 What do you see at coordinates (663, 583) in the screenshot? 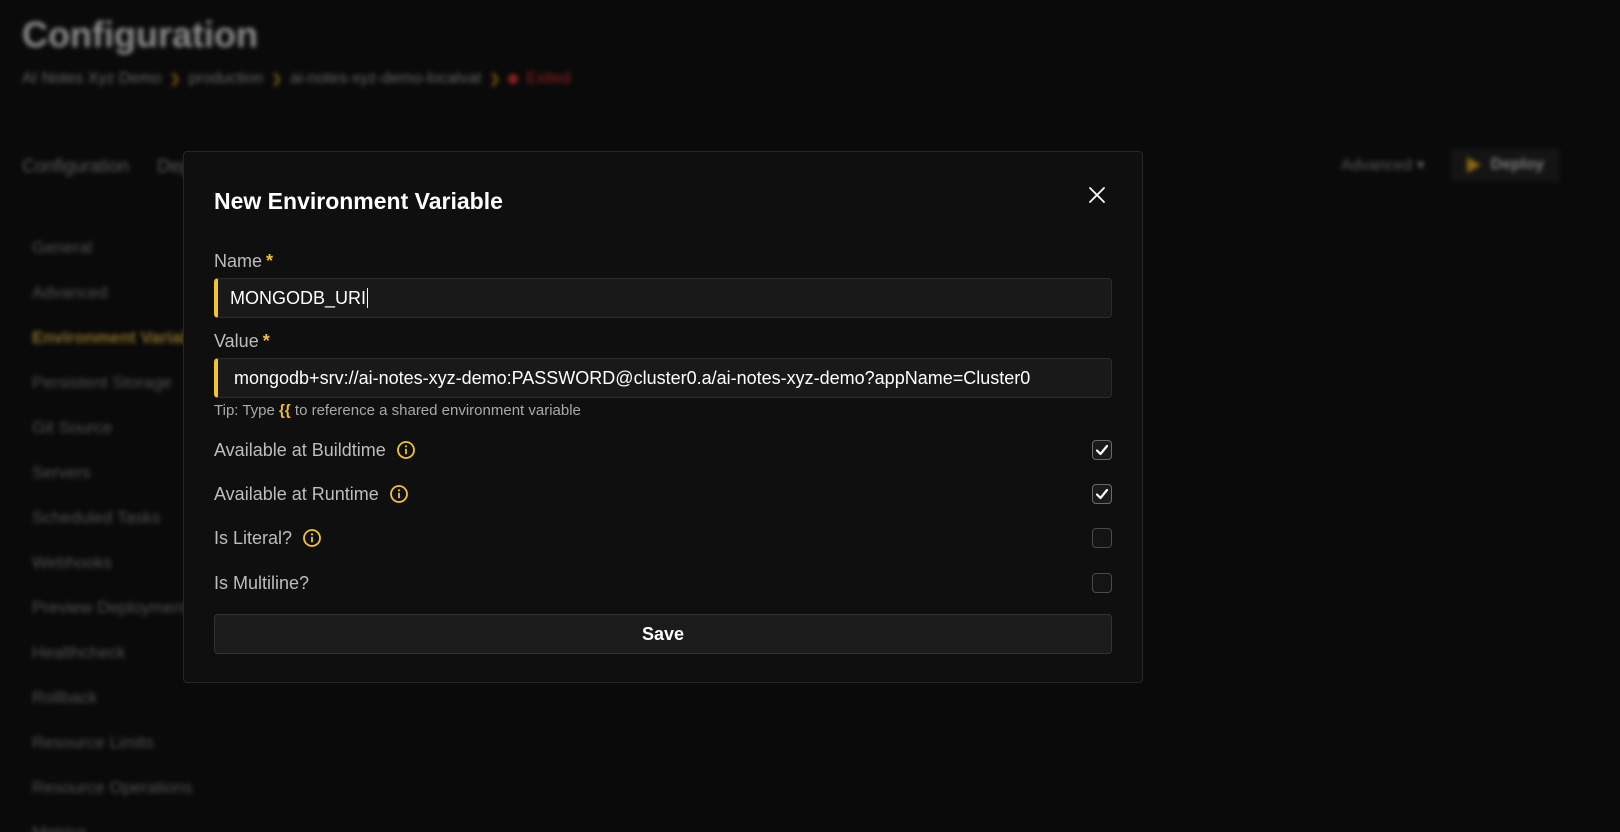
I see `option-multiline: Is Multiline?` at bounding box center [663, 583].